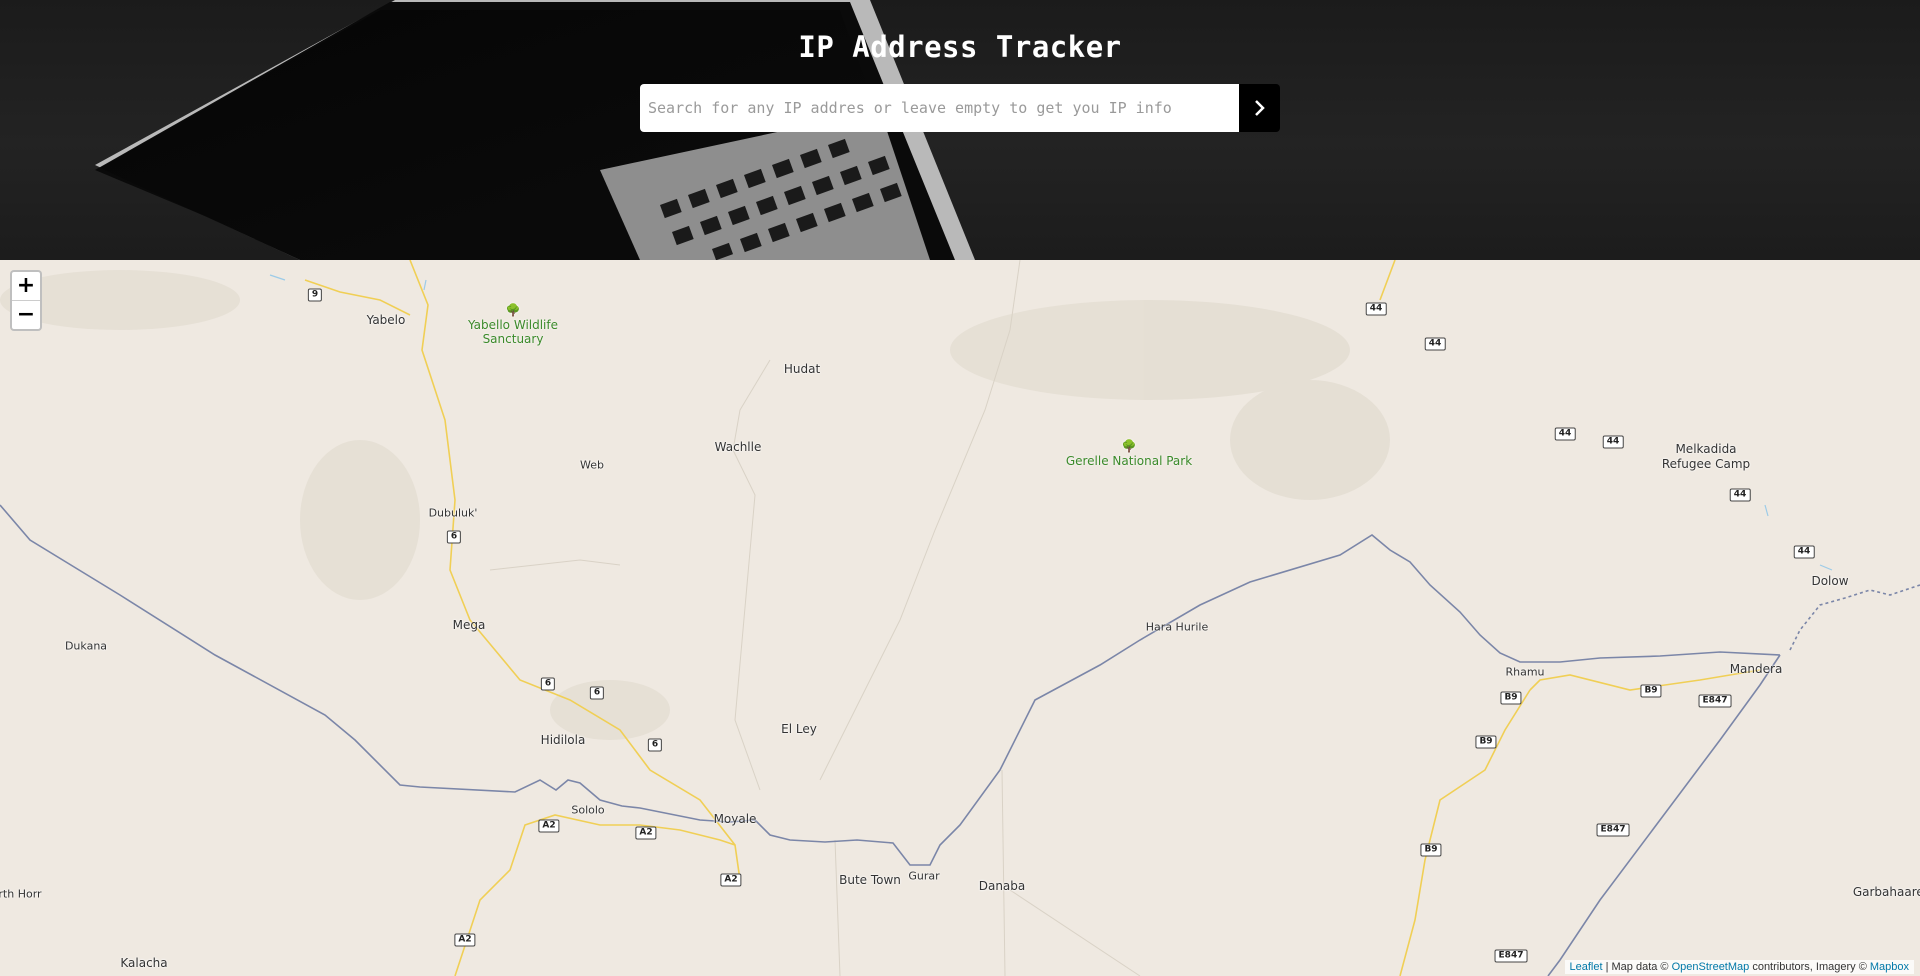 The width and height of the screenshot is (1920, 976). I want to click on place-label: Mega, so click(469, 625).